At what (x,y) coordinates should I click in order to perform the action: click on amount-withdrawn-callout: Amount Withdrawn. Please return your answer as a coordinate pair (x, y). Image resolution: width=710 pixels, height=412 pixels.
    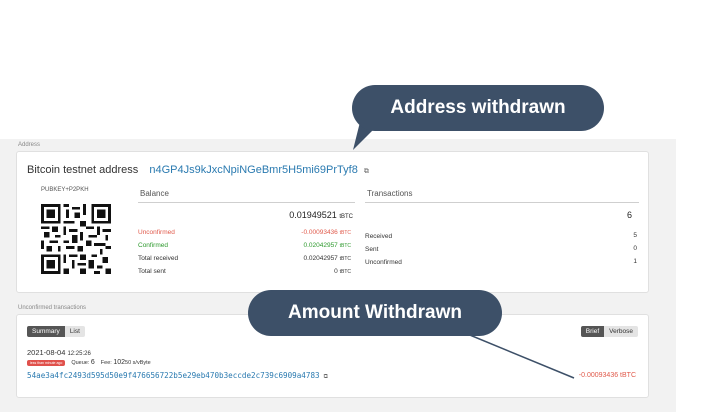
    Looking at the image, I should click on (375, 313).